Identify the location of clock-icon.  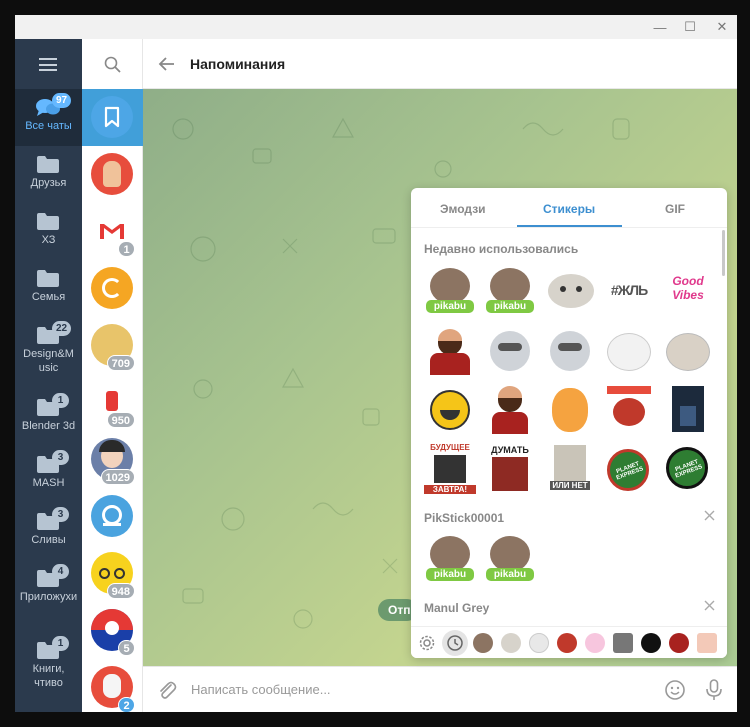
(455, 643).